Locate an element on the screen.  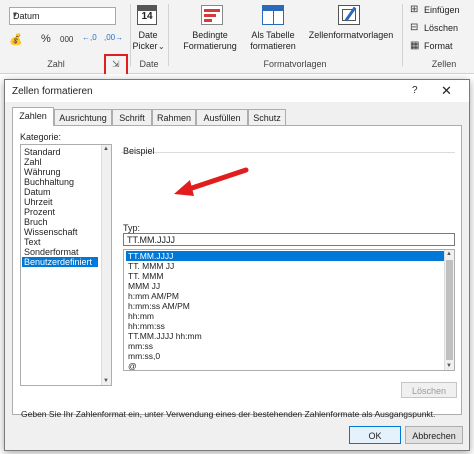
list-item: Bruch is located at coordinates (62, 222).